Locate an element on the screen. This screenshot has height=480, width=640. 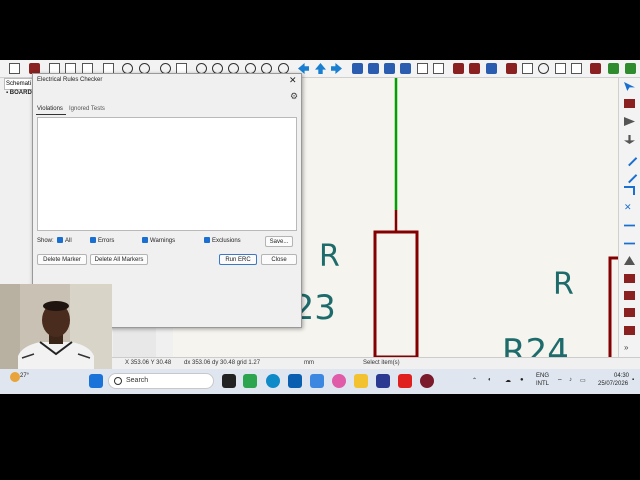
delete-all-markers-button: Delete All Markers is located at coordinates (119, 259).